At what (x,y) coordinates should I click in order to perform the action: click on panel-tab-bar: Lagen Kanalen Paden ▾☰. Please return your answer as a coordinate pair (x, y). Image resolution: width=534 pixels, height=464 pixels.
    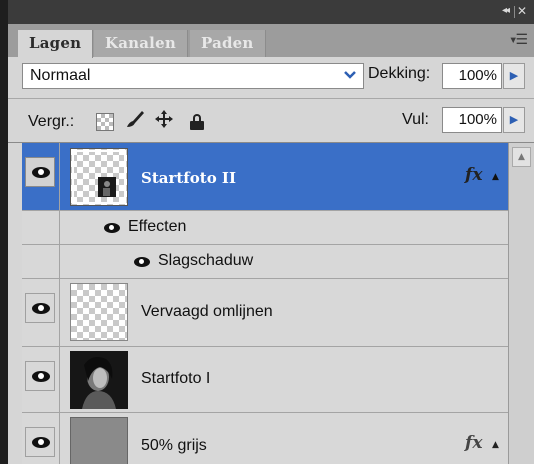
    Looking at the image, I should click on (271, 41).